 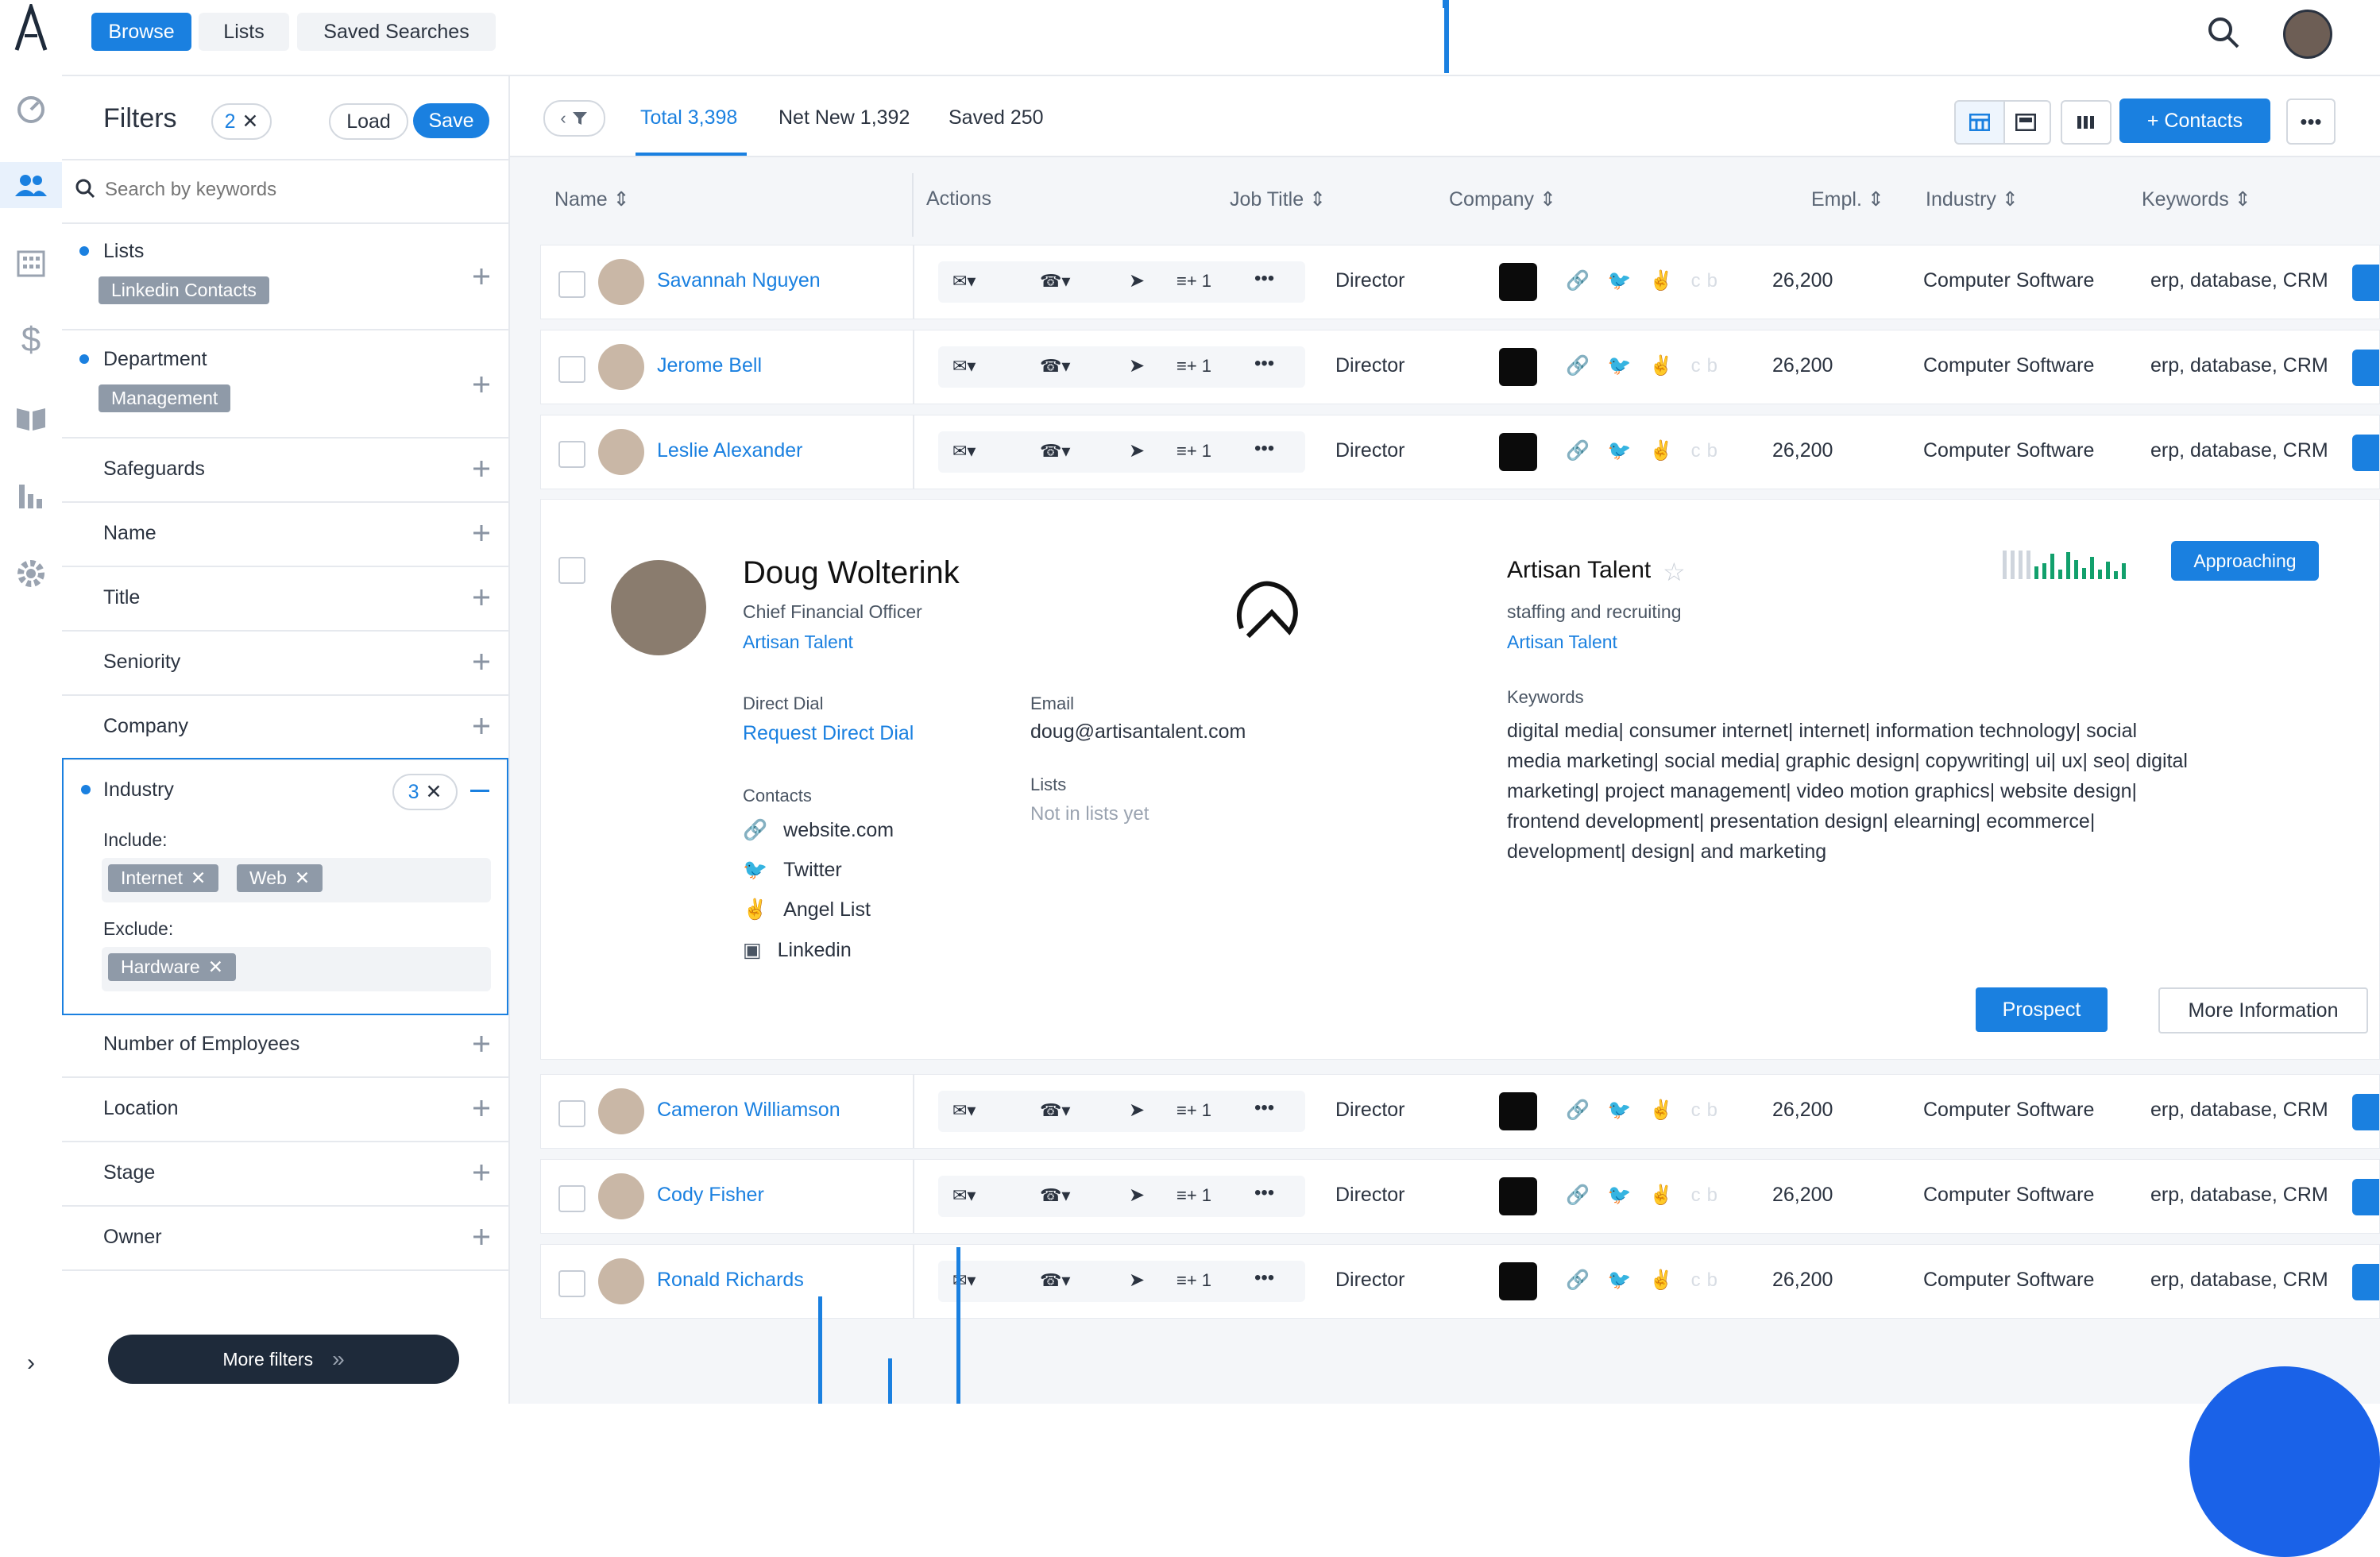 What do you see at coordinates (280, 878) in the screenshot?
I see `include-tag: Web ✕` at bounding box center [280, 878].